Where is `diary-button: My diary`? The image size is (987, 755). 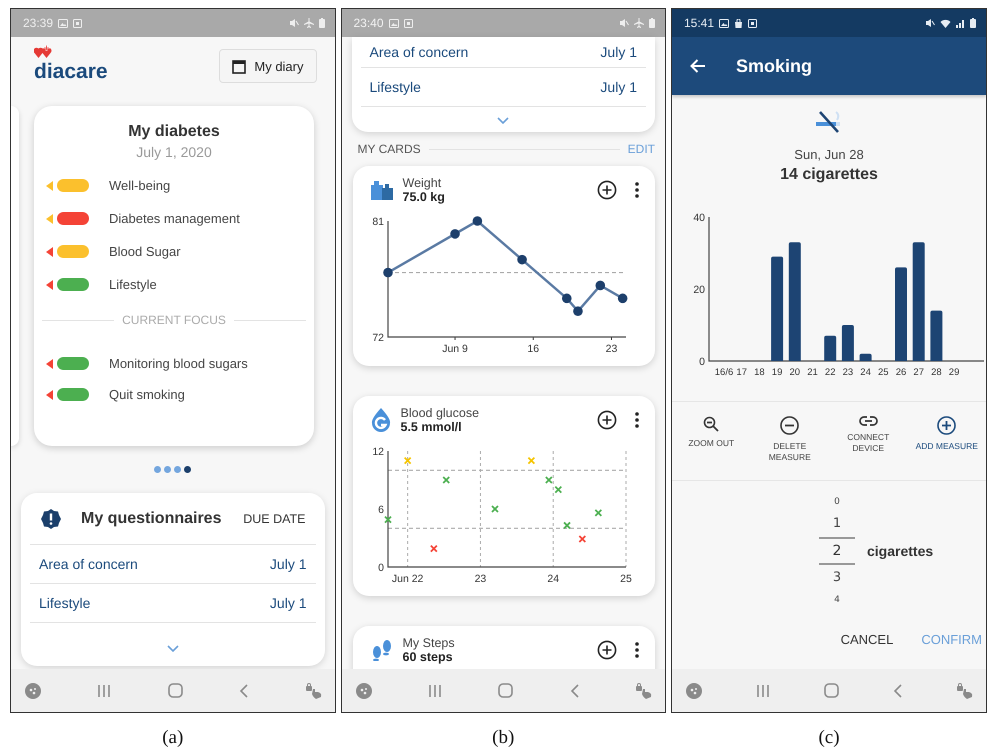
diary-button: My diary is located at coordinates (267, 66).